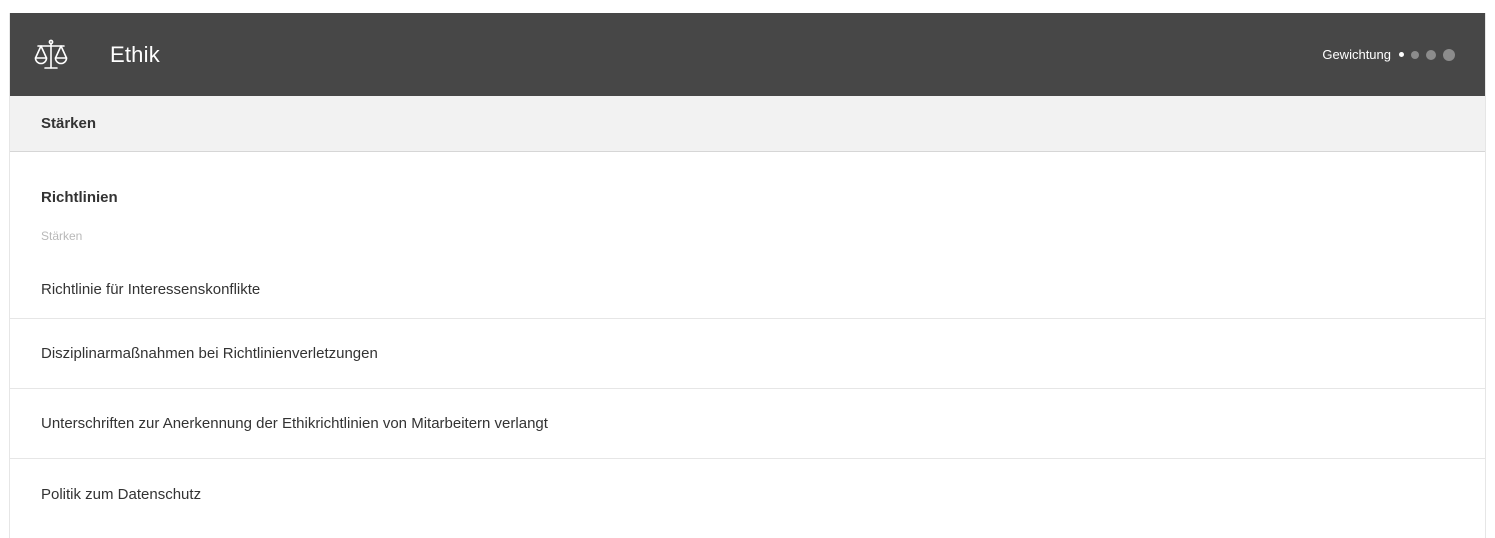  Describe the element at coordinates (747, 290) in the screenshot. I see `list-item: Richtlinie für Interessenskonflikte` at that location.